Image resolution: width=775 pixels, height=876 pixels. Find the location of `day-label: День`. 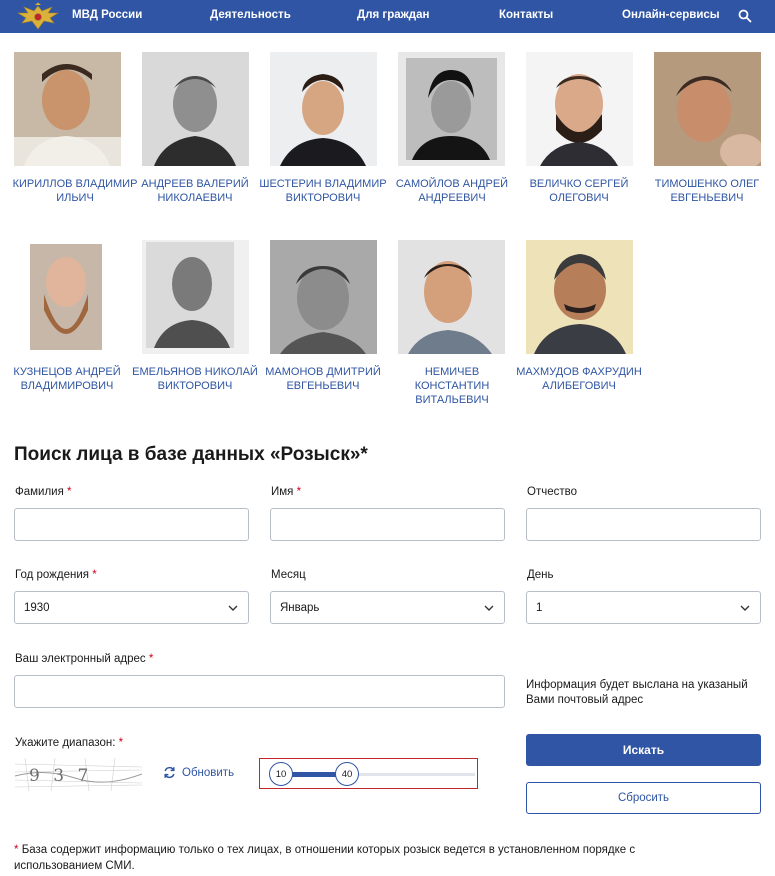

day-label: День is located at coordinates (540, 575).